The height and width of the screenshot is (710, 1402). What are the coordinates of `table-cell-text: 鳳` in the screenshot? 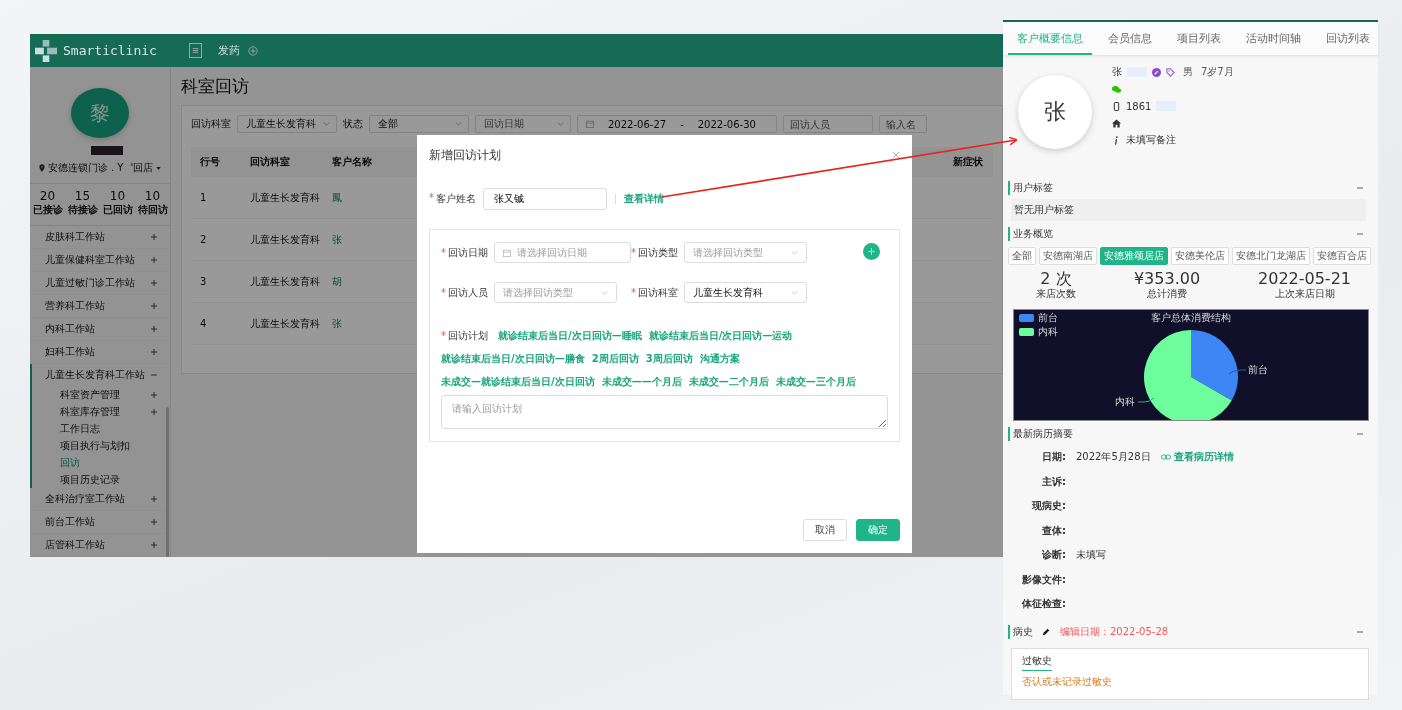 It's located at (336, 197).